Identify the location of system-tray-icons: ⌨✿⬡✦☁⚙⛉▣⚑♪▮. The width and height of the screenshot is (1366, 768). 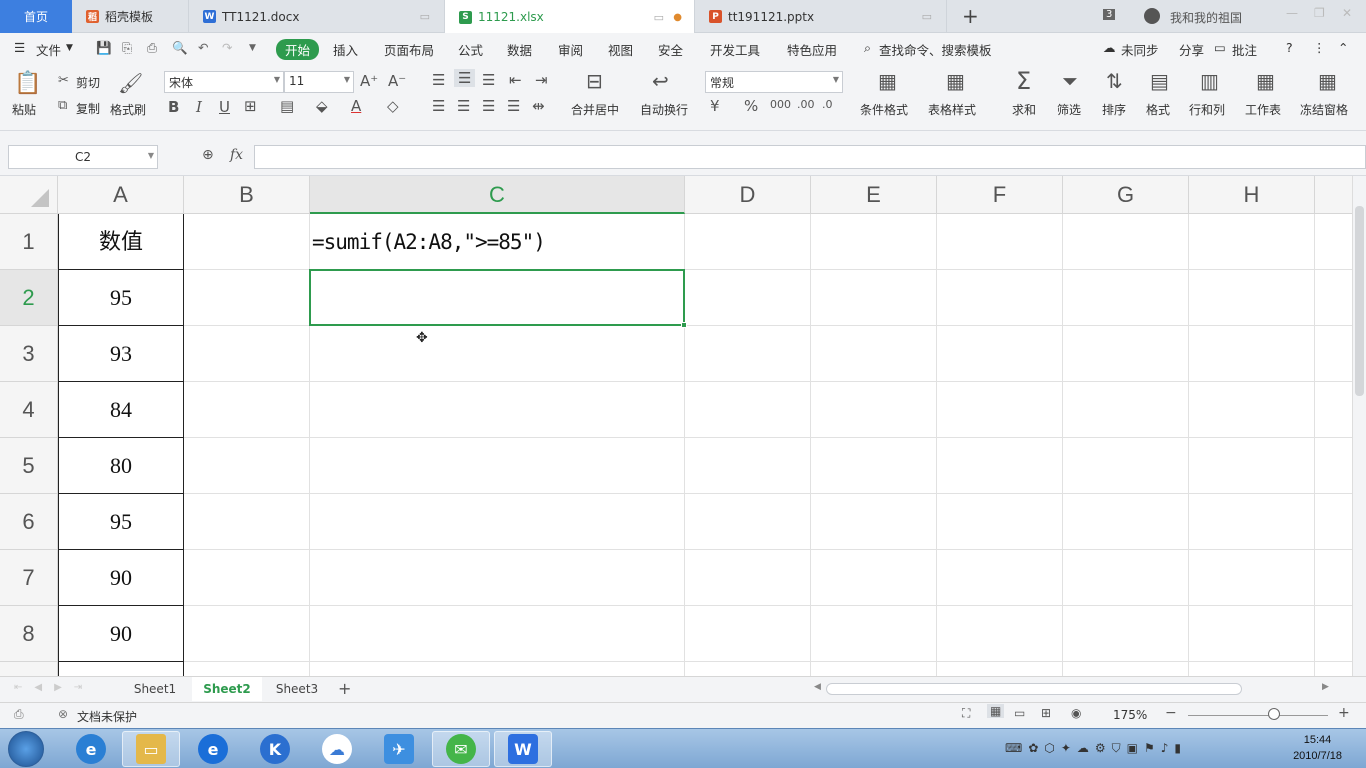
(1096, 748).